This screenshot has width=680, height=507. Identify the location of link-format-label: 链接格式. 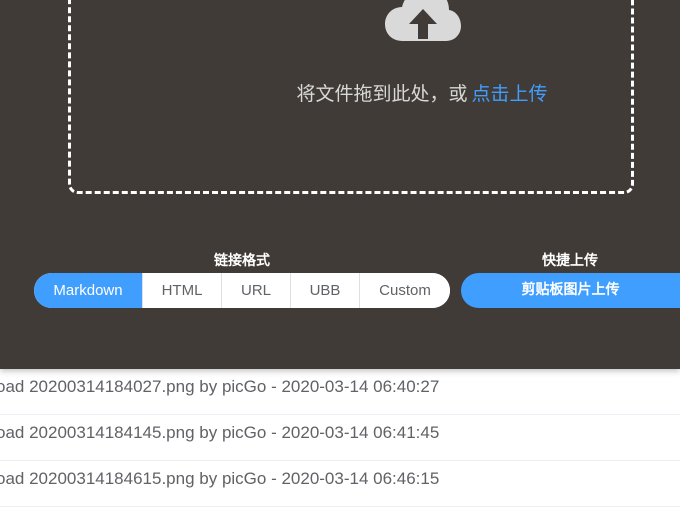
(242, 261).